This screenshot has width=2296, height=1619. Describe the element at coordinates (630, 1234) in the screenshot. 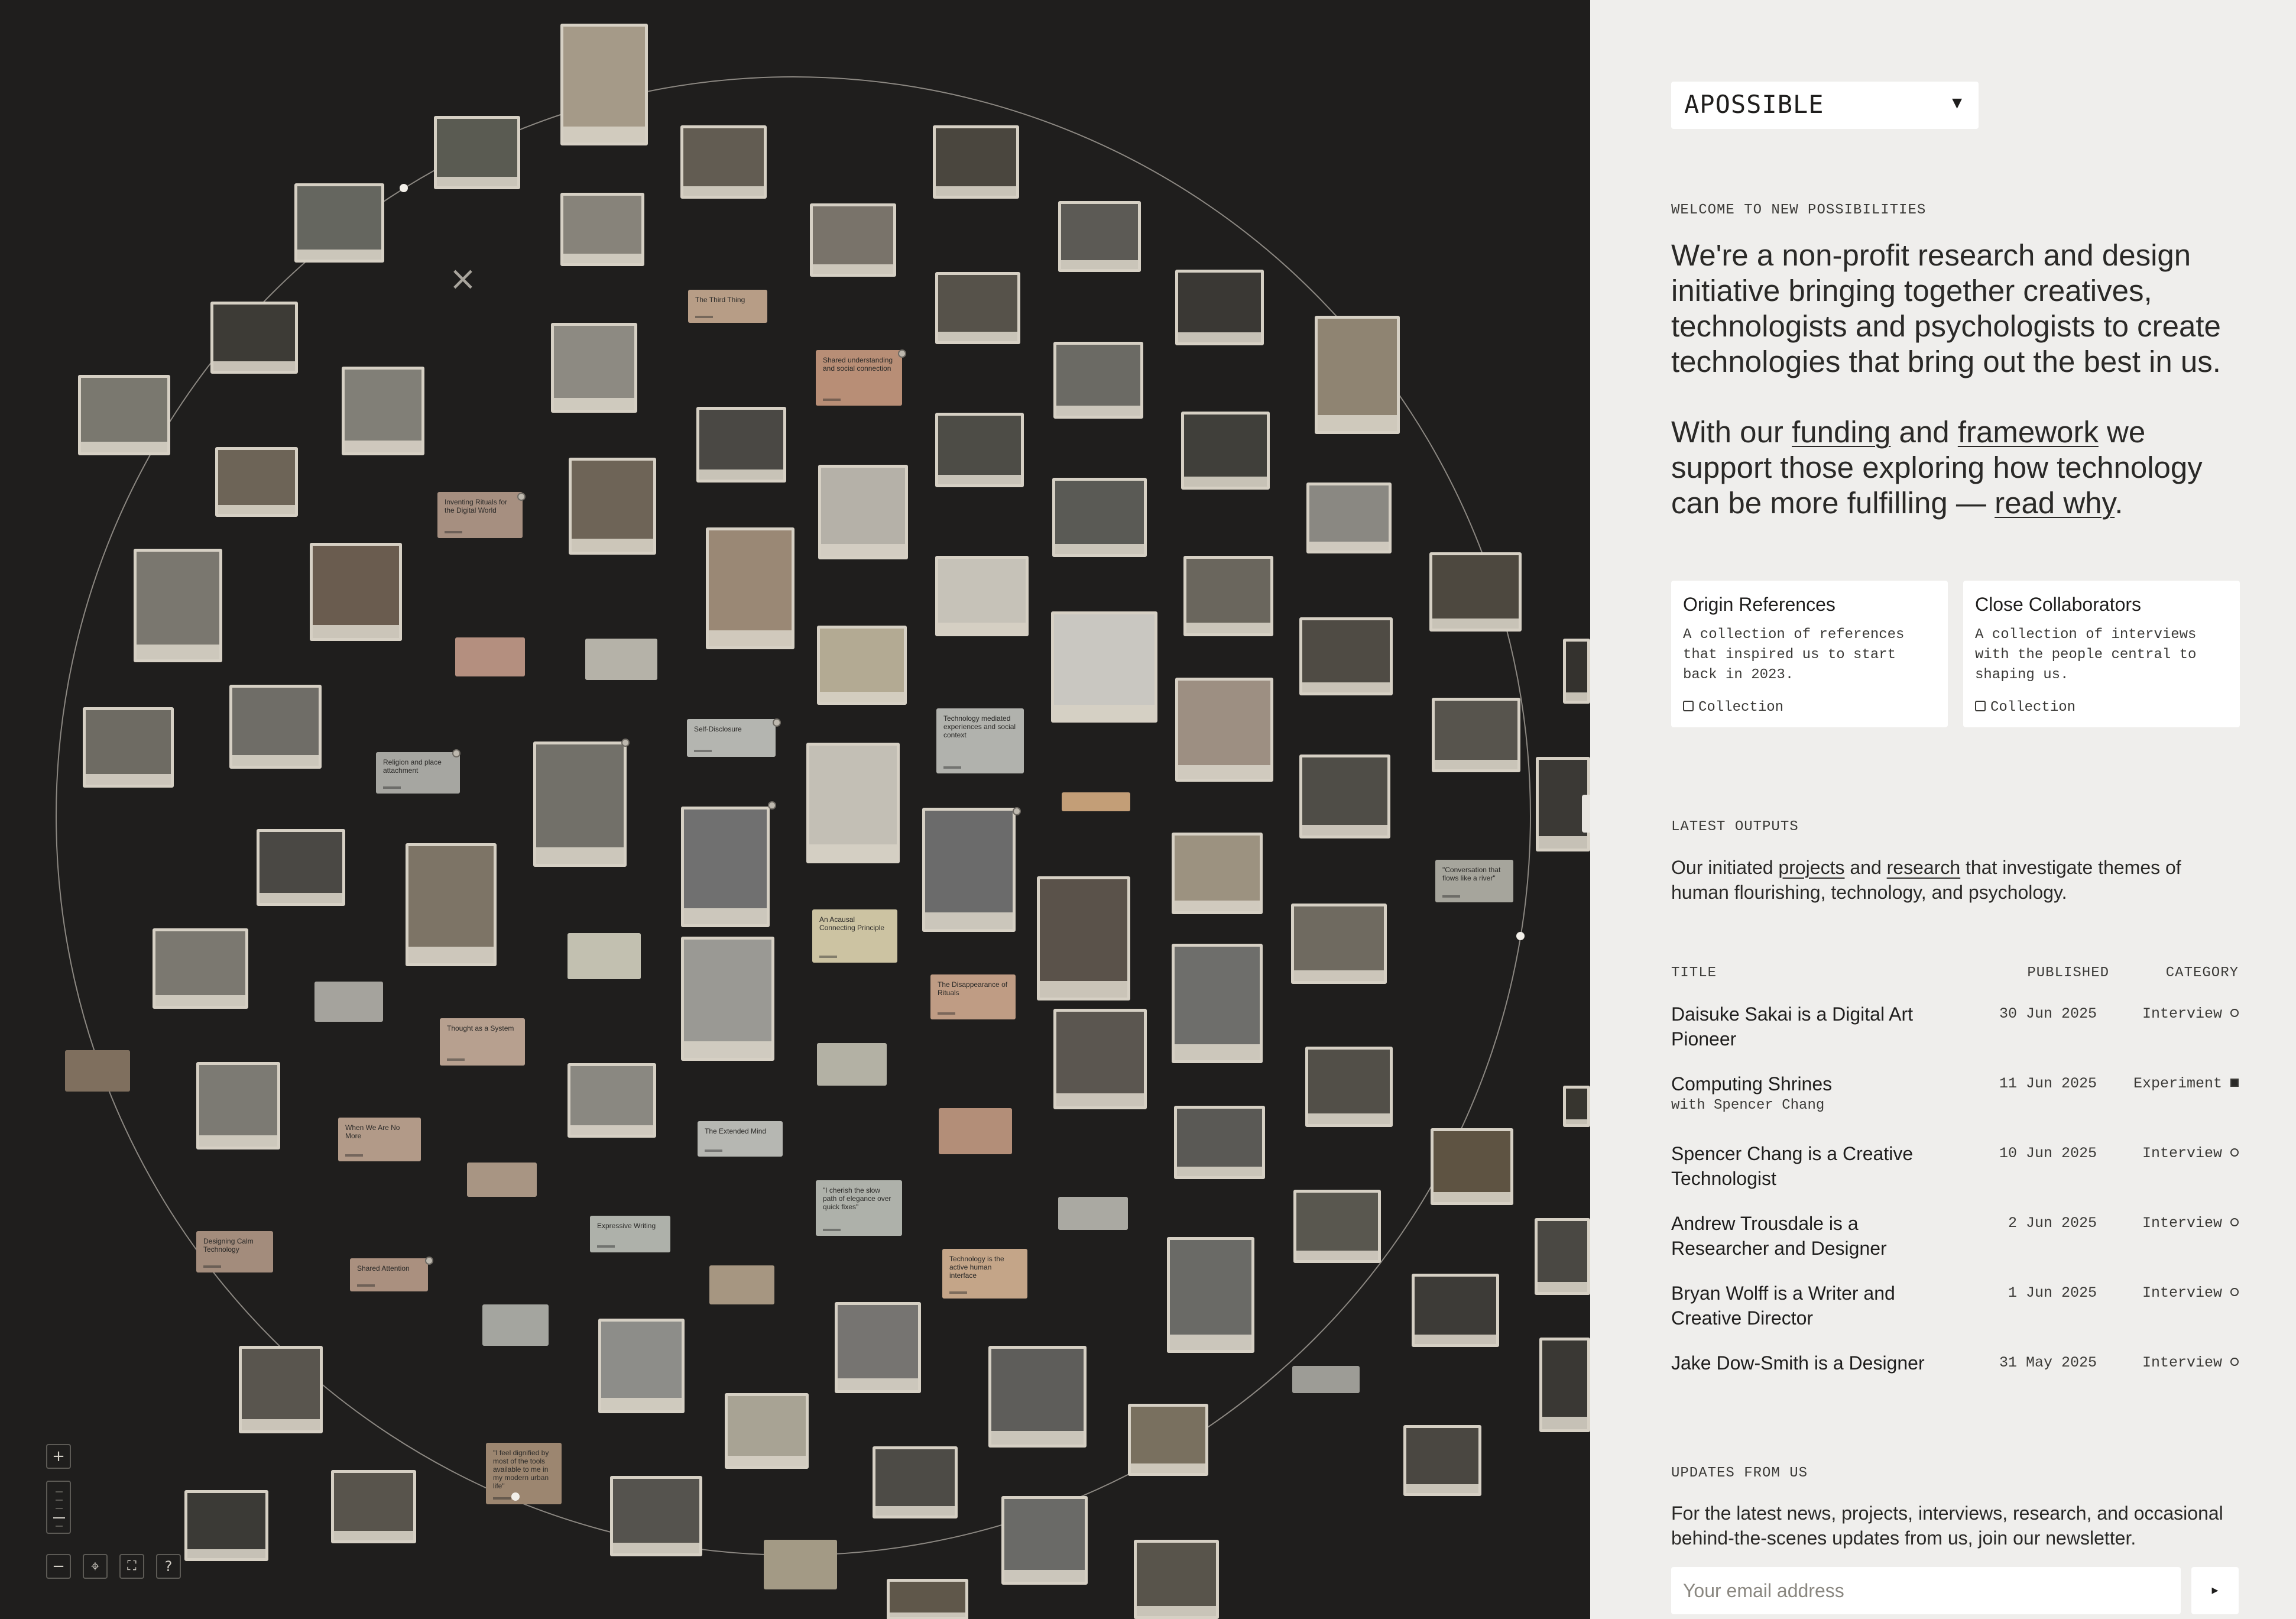

I see `note-card: Expressive Writing` at that location.